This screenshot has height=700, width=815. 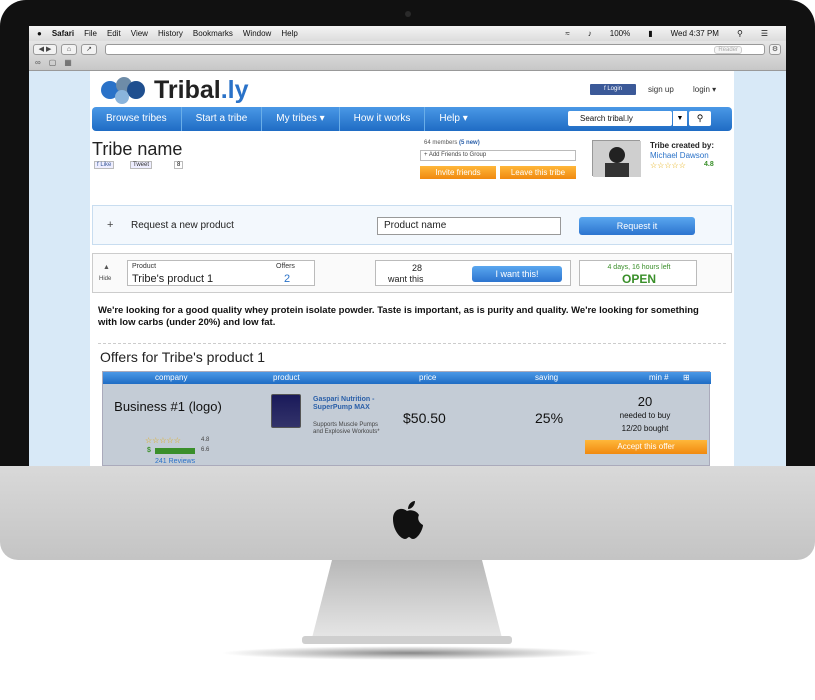 I want to click on search-dropdown-icon: ▼, so click(x=680, y=118).